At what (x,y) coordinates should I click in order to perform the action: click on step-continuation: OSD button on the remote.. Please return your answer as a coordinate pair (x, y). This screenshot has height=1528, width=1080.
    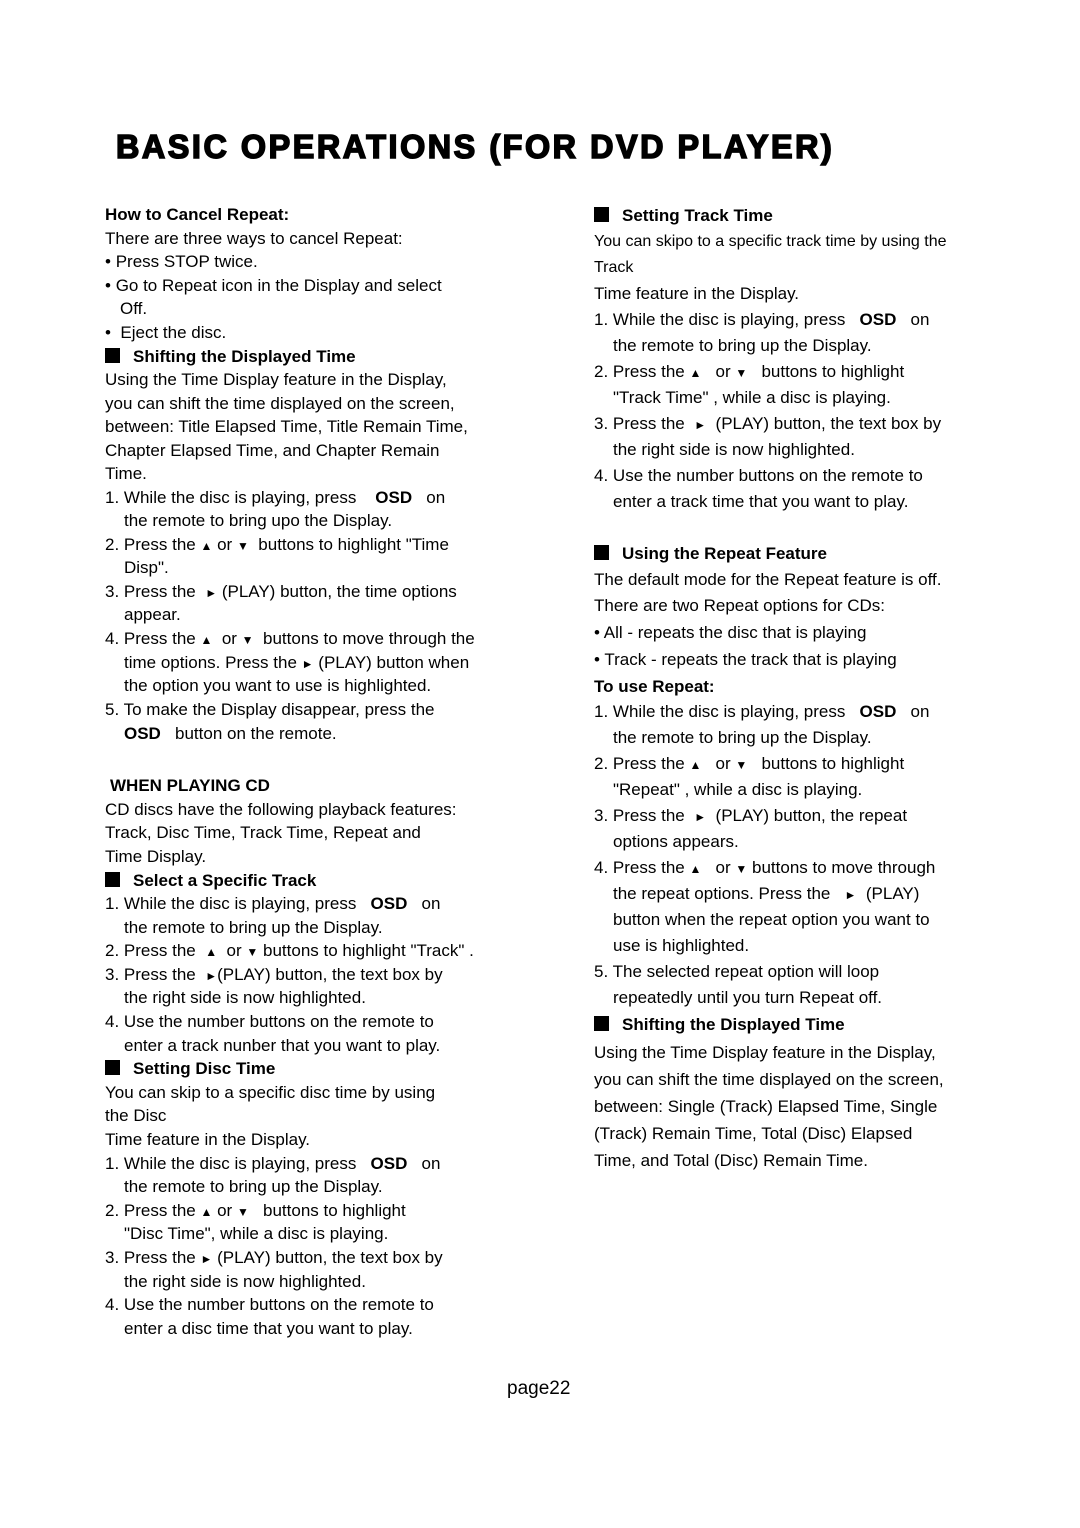
    Looking at the image, I should click on (230, 734).